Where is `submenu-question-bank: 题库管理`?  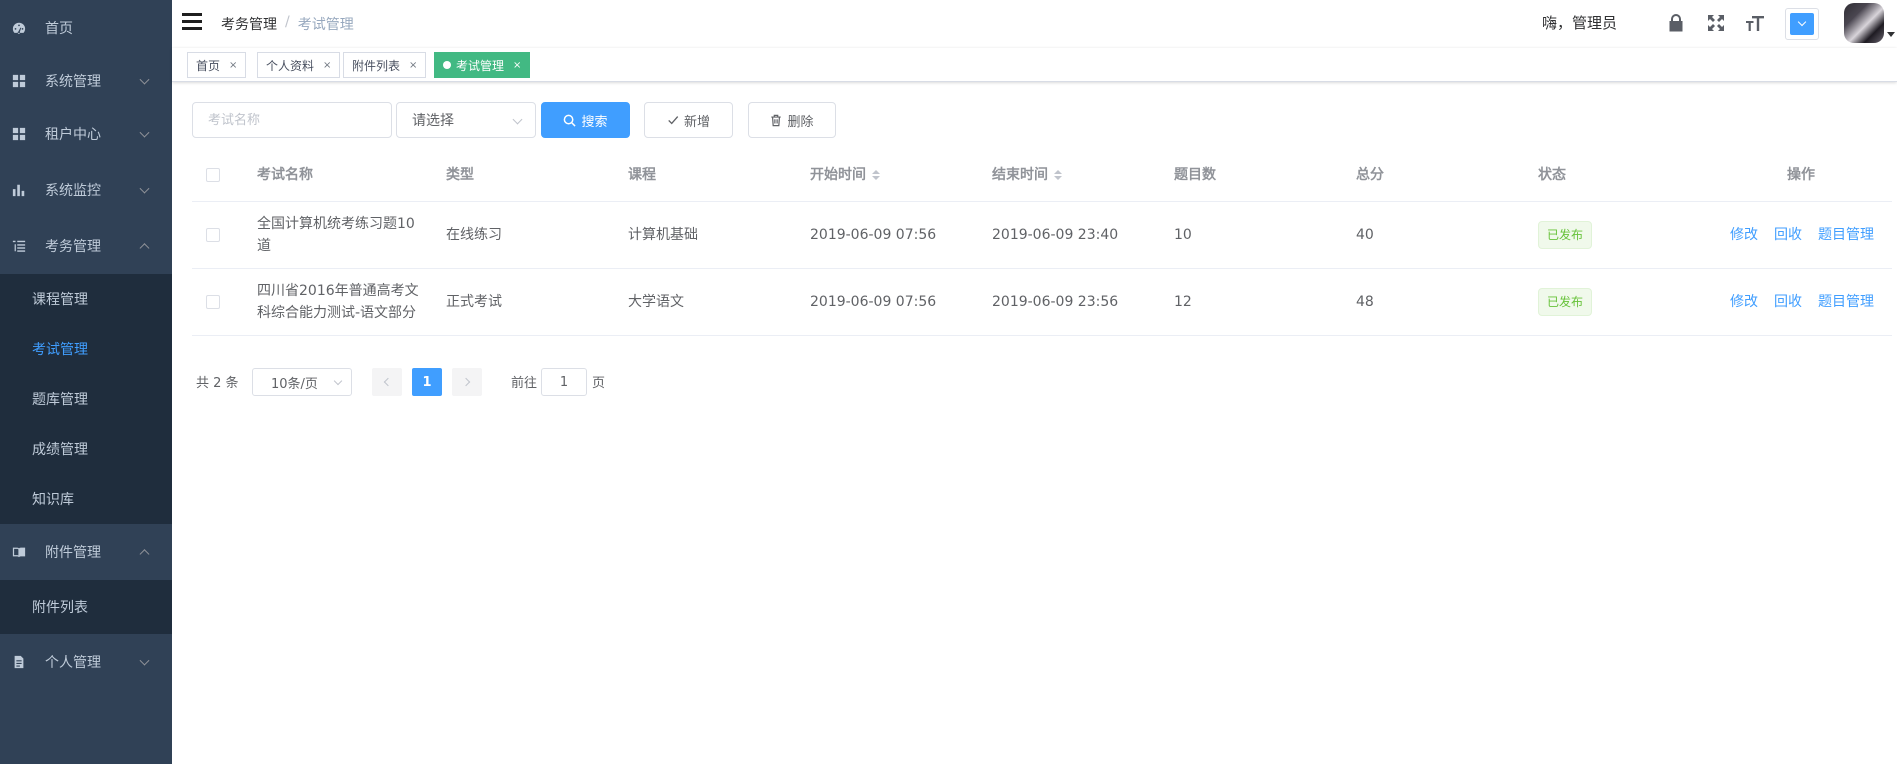 submenu-question-bank: 题库管理 is located at coordinates (86, 399).